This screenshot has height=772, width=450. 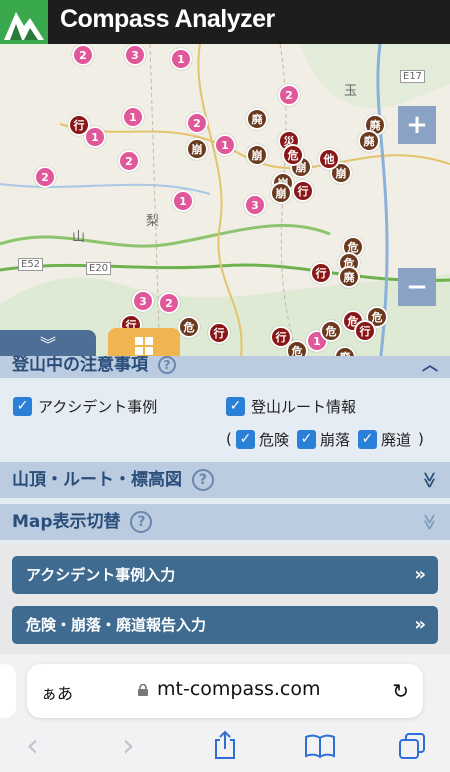 I want to click on button-label: アクシデント事例入力, so click(x=101, y=575).